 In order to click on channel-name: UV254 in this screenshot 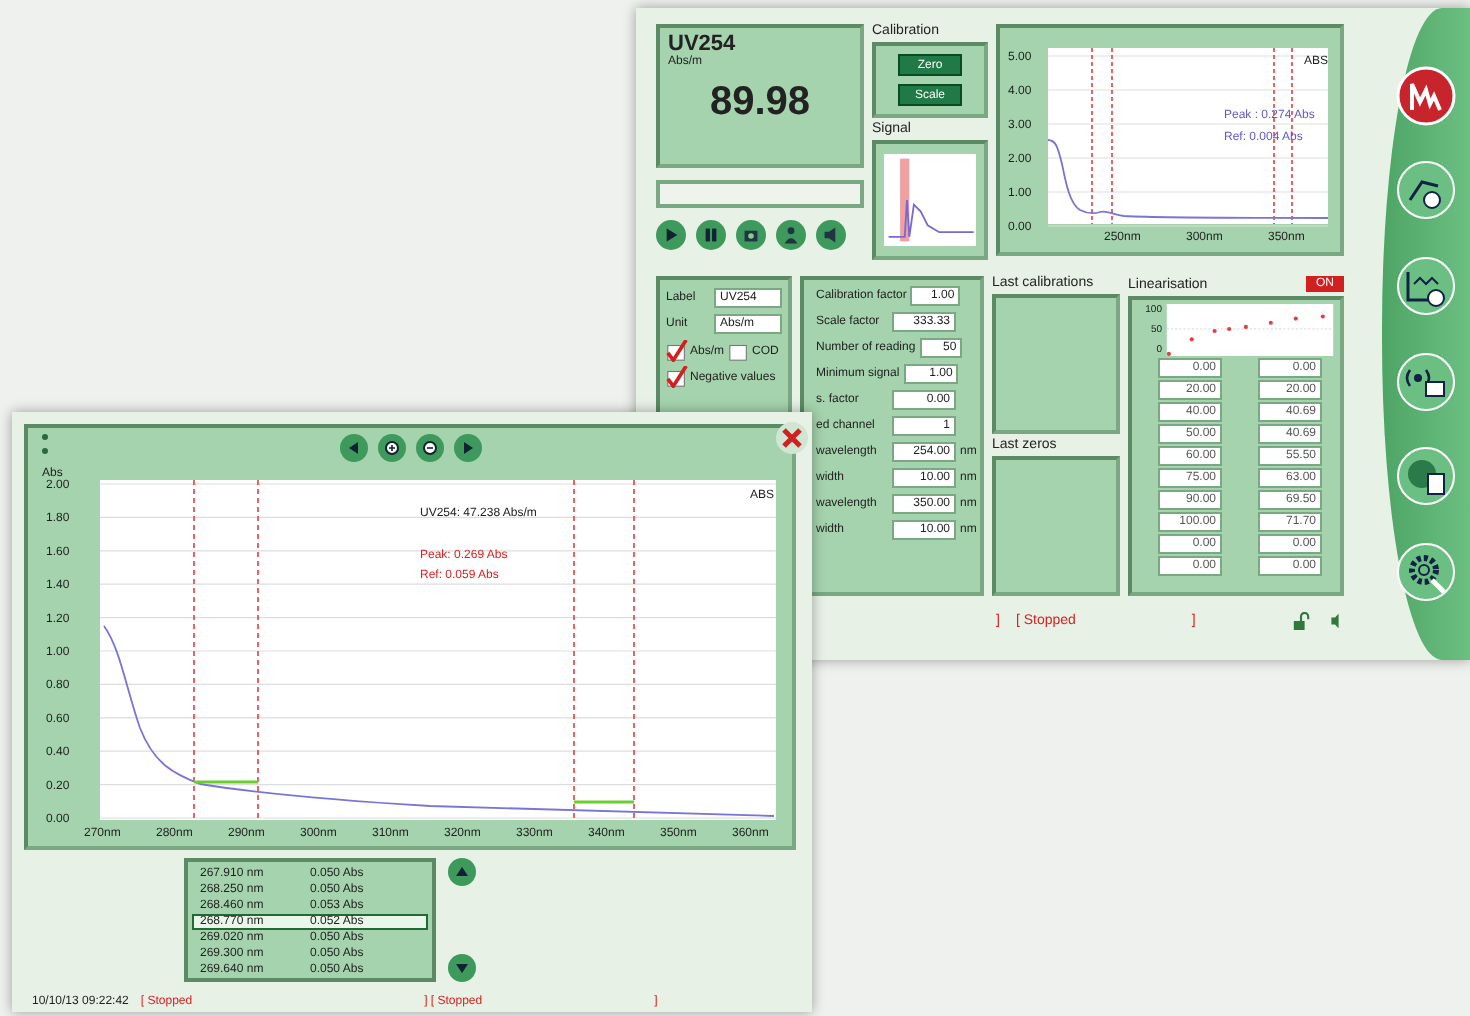, I will do `click(703, 44)`.